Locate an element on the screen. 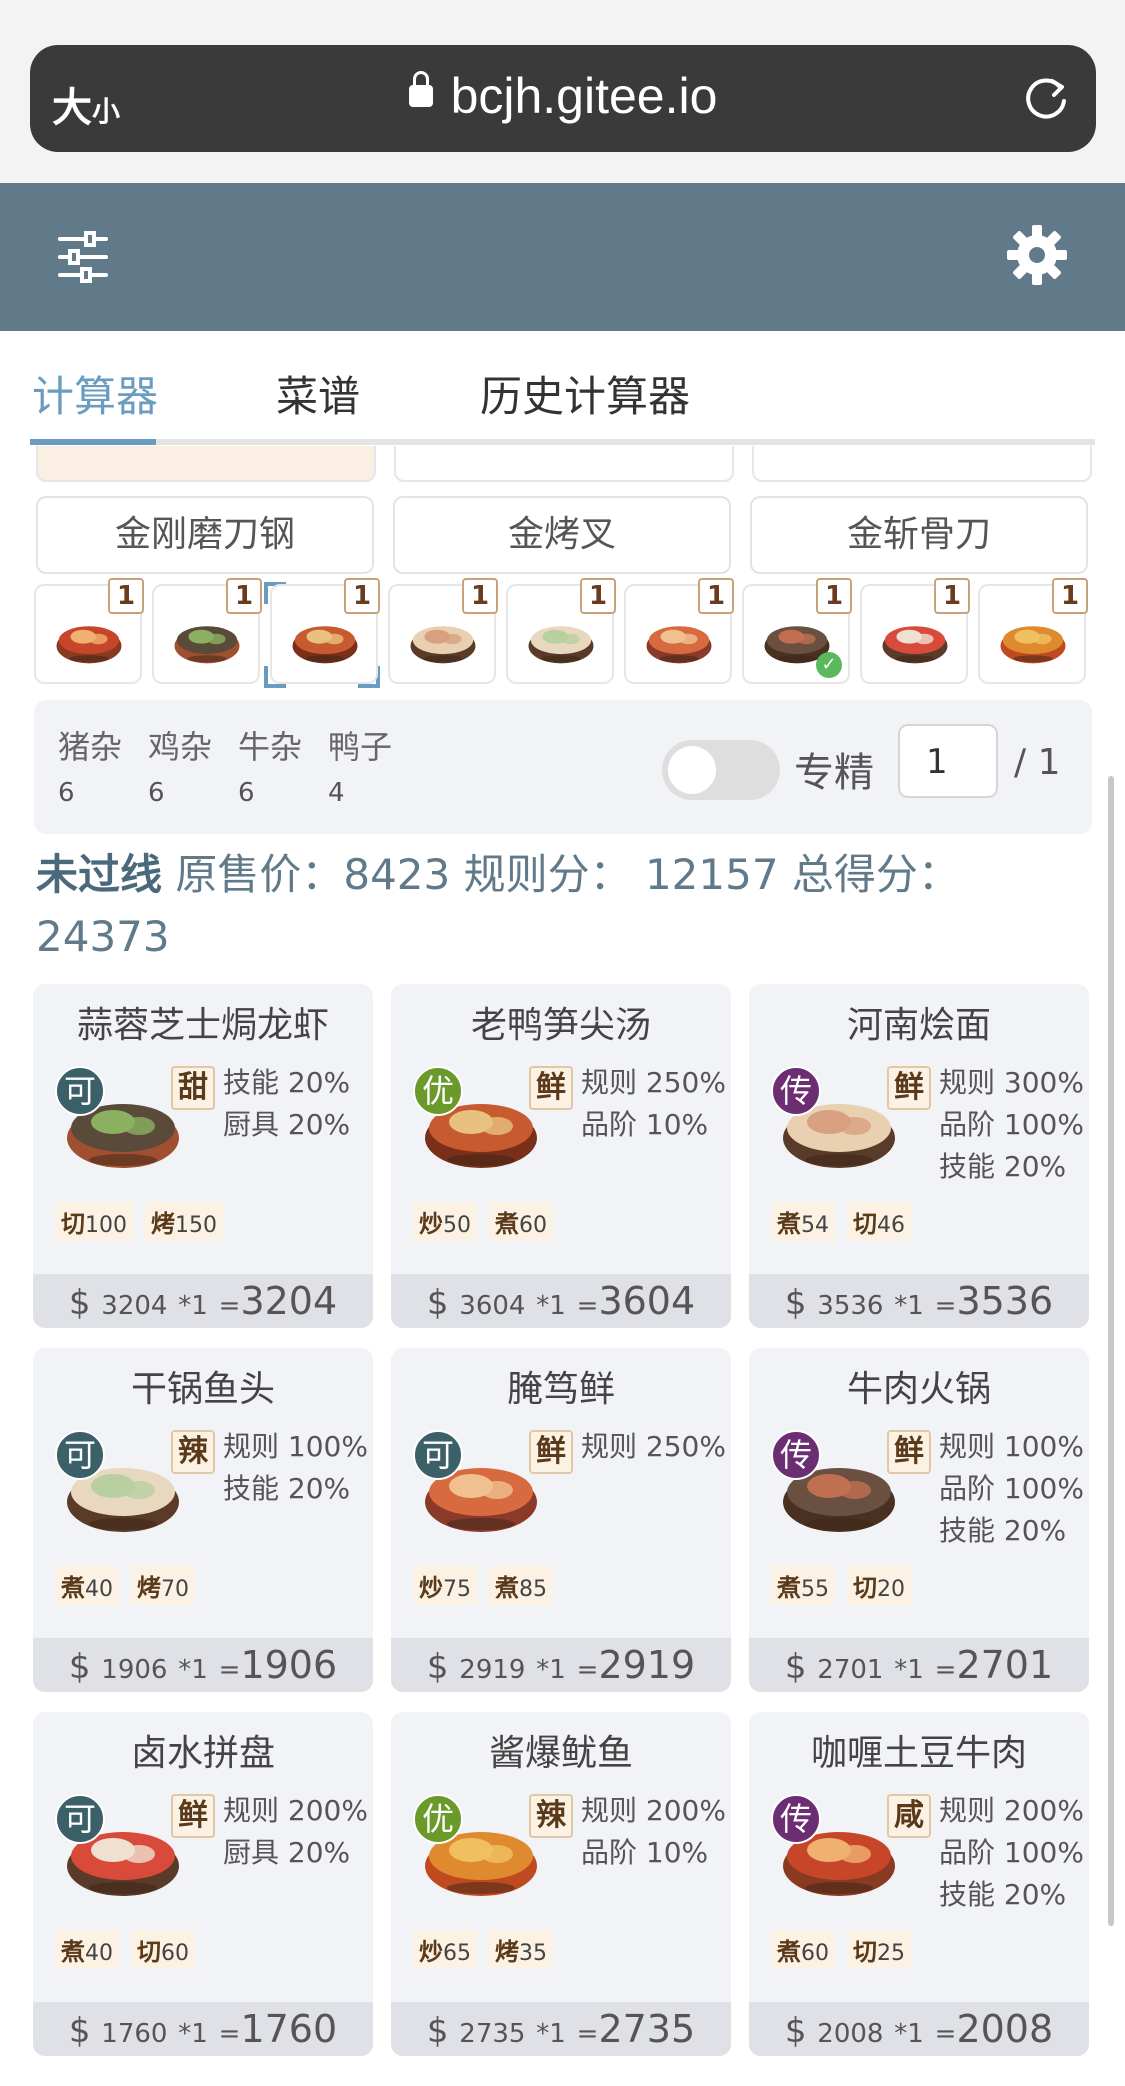 The height and width of the screenshot is (2086, 1125). skill-tag: 煮40 is located at coordinates (87, 1949).